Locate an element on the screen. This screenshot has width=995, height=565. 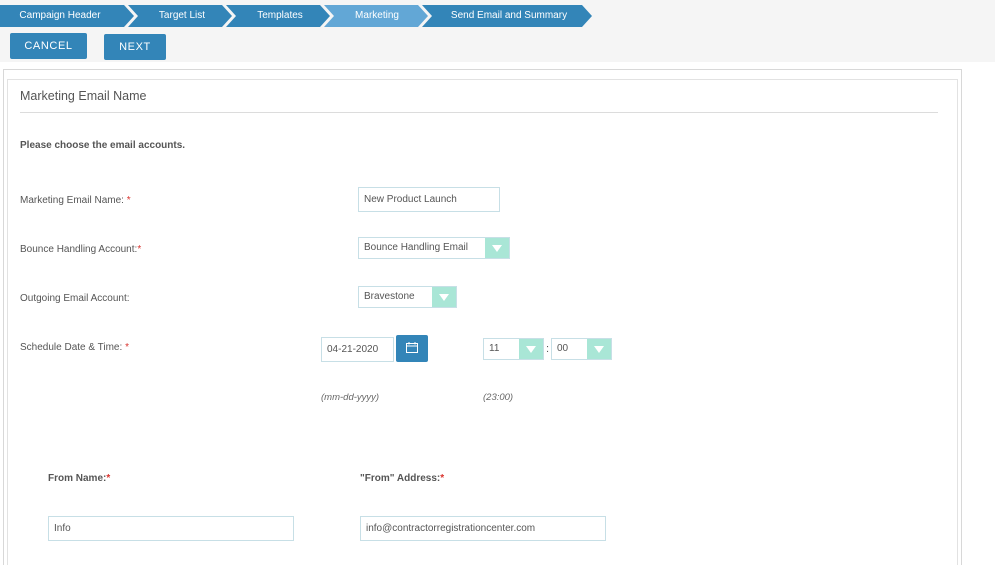
label-text: "From" Address: is located at coordinates (400, 478).